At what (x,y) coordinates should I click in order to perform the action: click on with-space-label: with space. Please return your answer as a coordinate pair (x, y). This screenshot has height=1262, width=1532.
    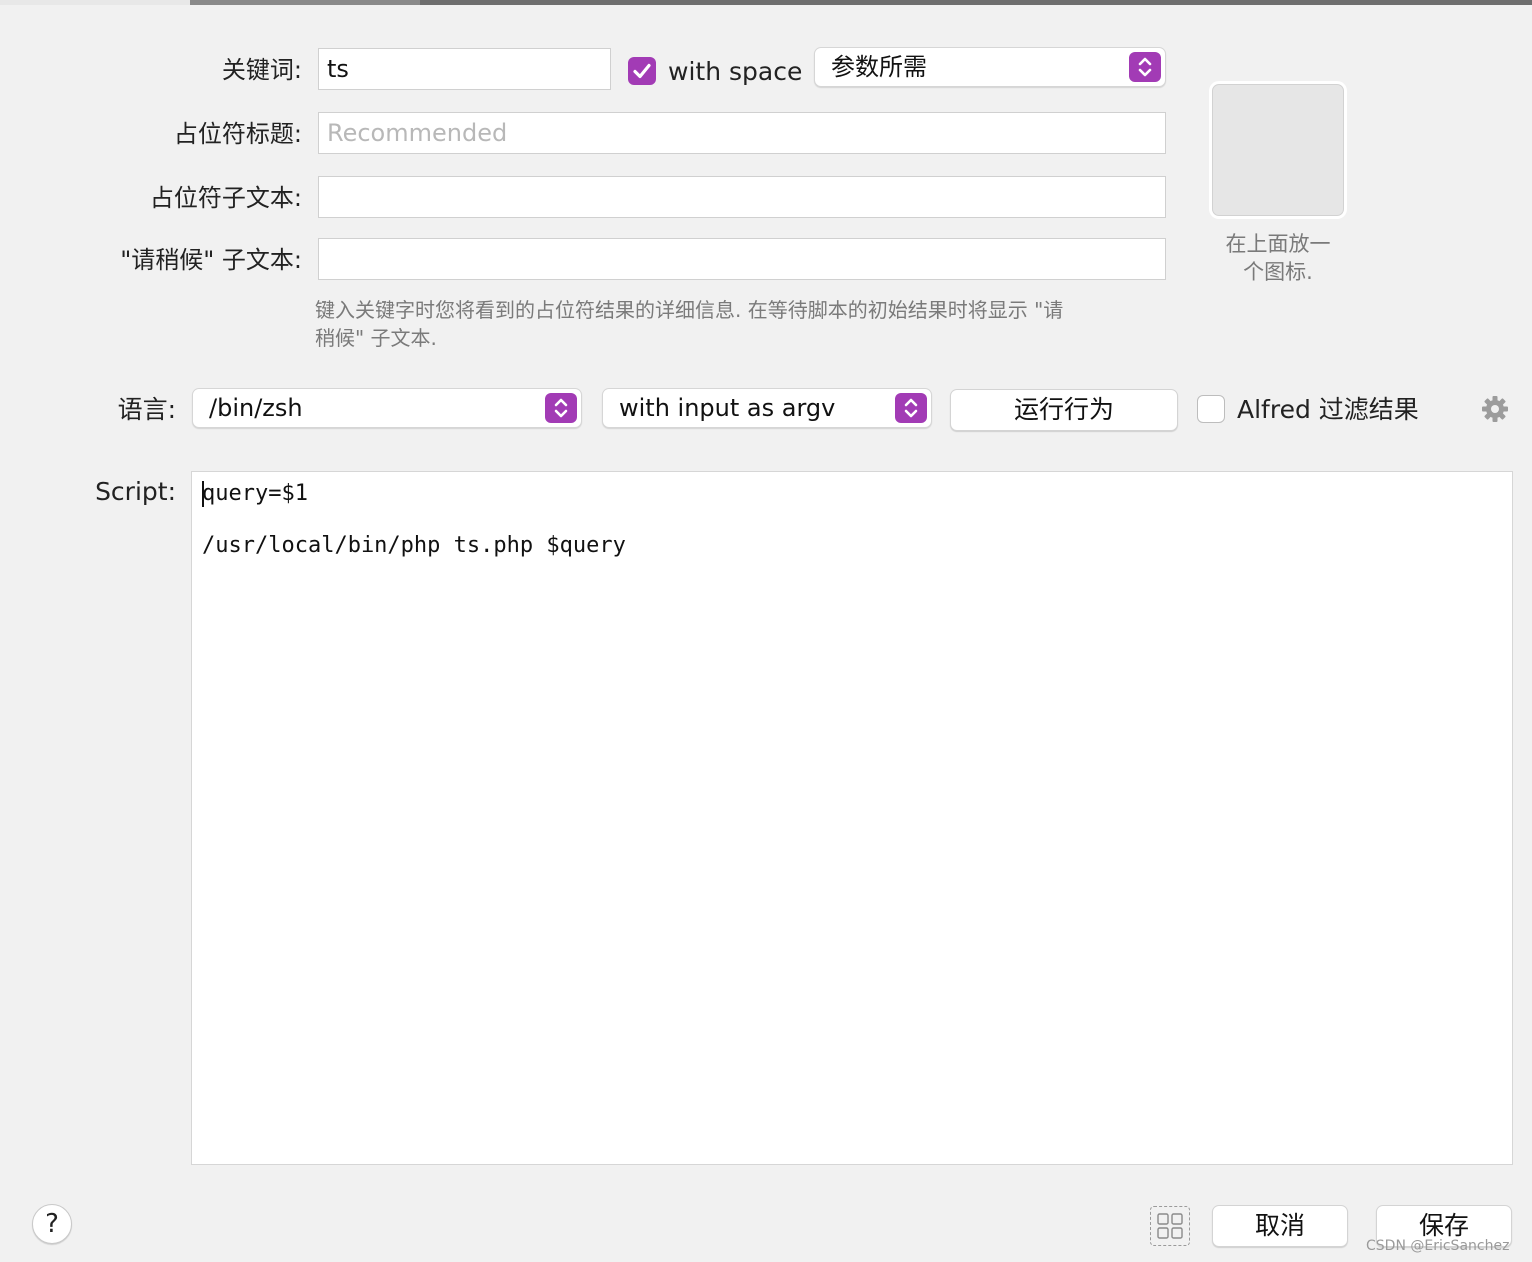
    Looking at the image, I should click on (735, 71).